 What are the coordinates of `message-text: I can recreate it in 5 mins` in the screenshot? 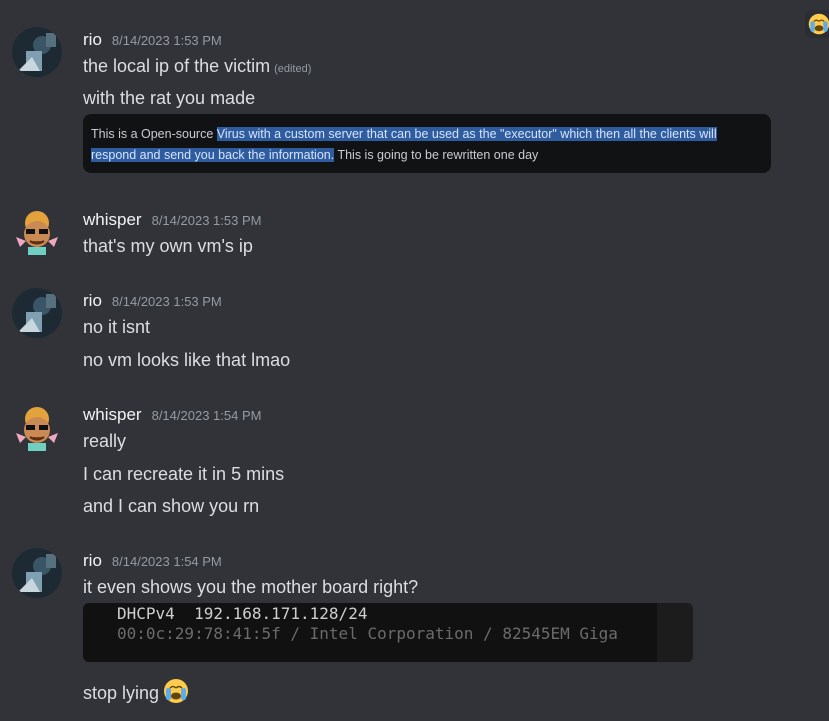 It's located at (184, 474).